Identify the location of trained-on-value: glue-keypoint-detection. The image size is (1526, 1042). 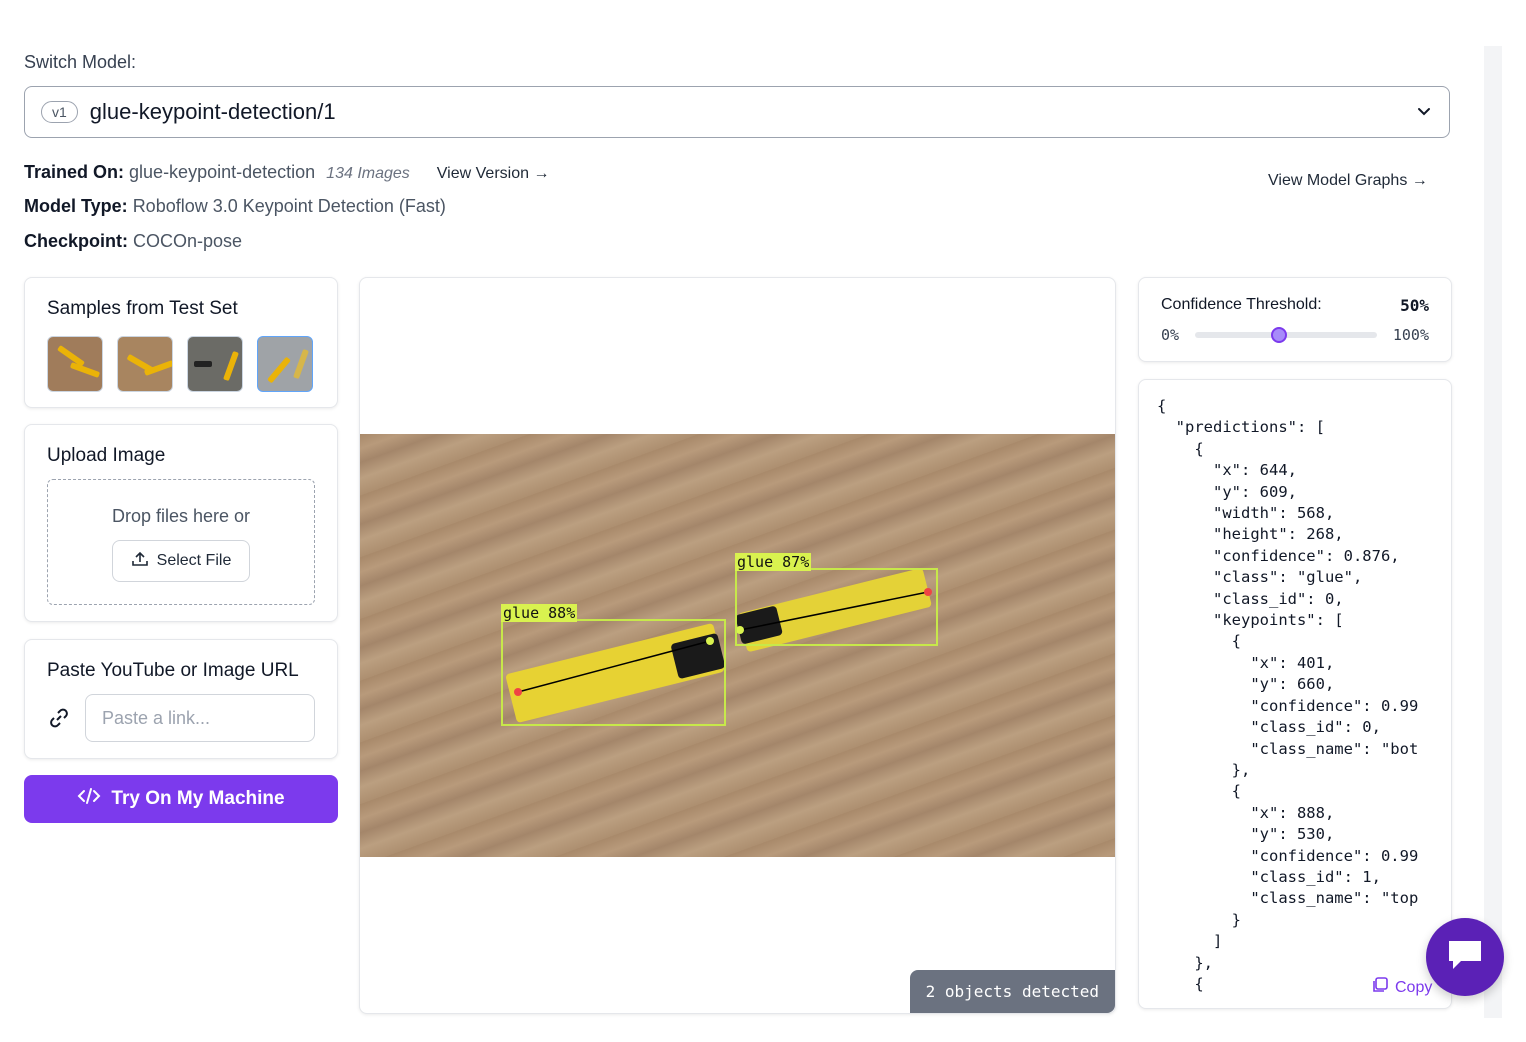
(222, 172).